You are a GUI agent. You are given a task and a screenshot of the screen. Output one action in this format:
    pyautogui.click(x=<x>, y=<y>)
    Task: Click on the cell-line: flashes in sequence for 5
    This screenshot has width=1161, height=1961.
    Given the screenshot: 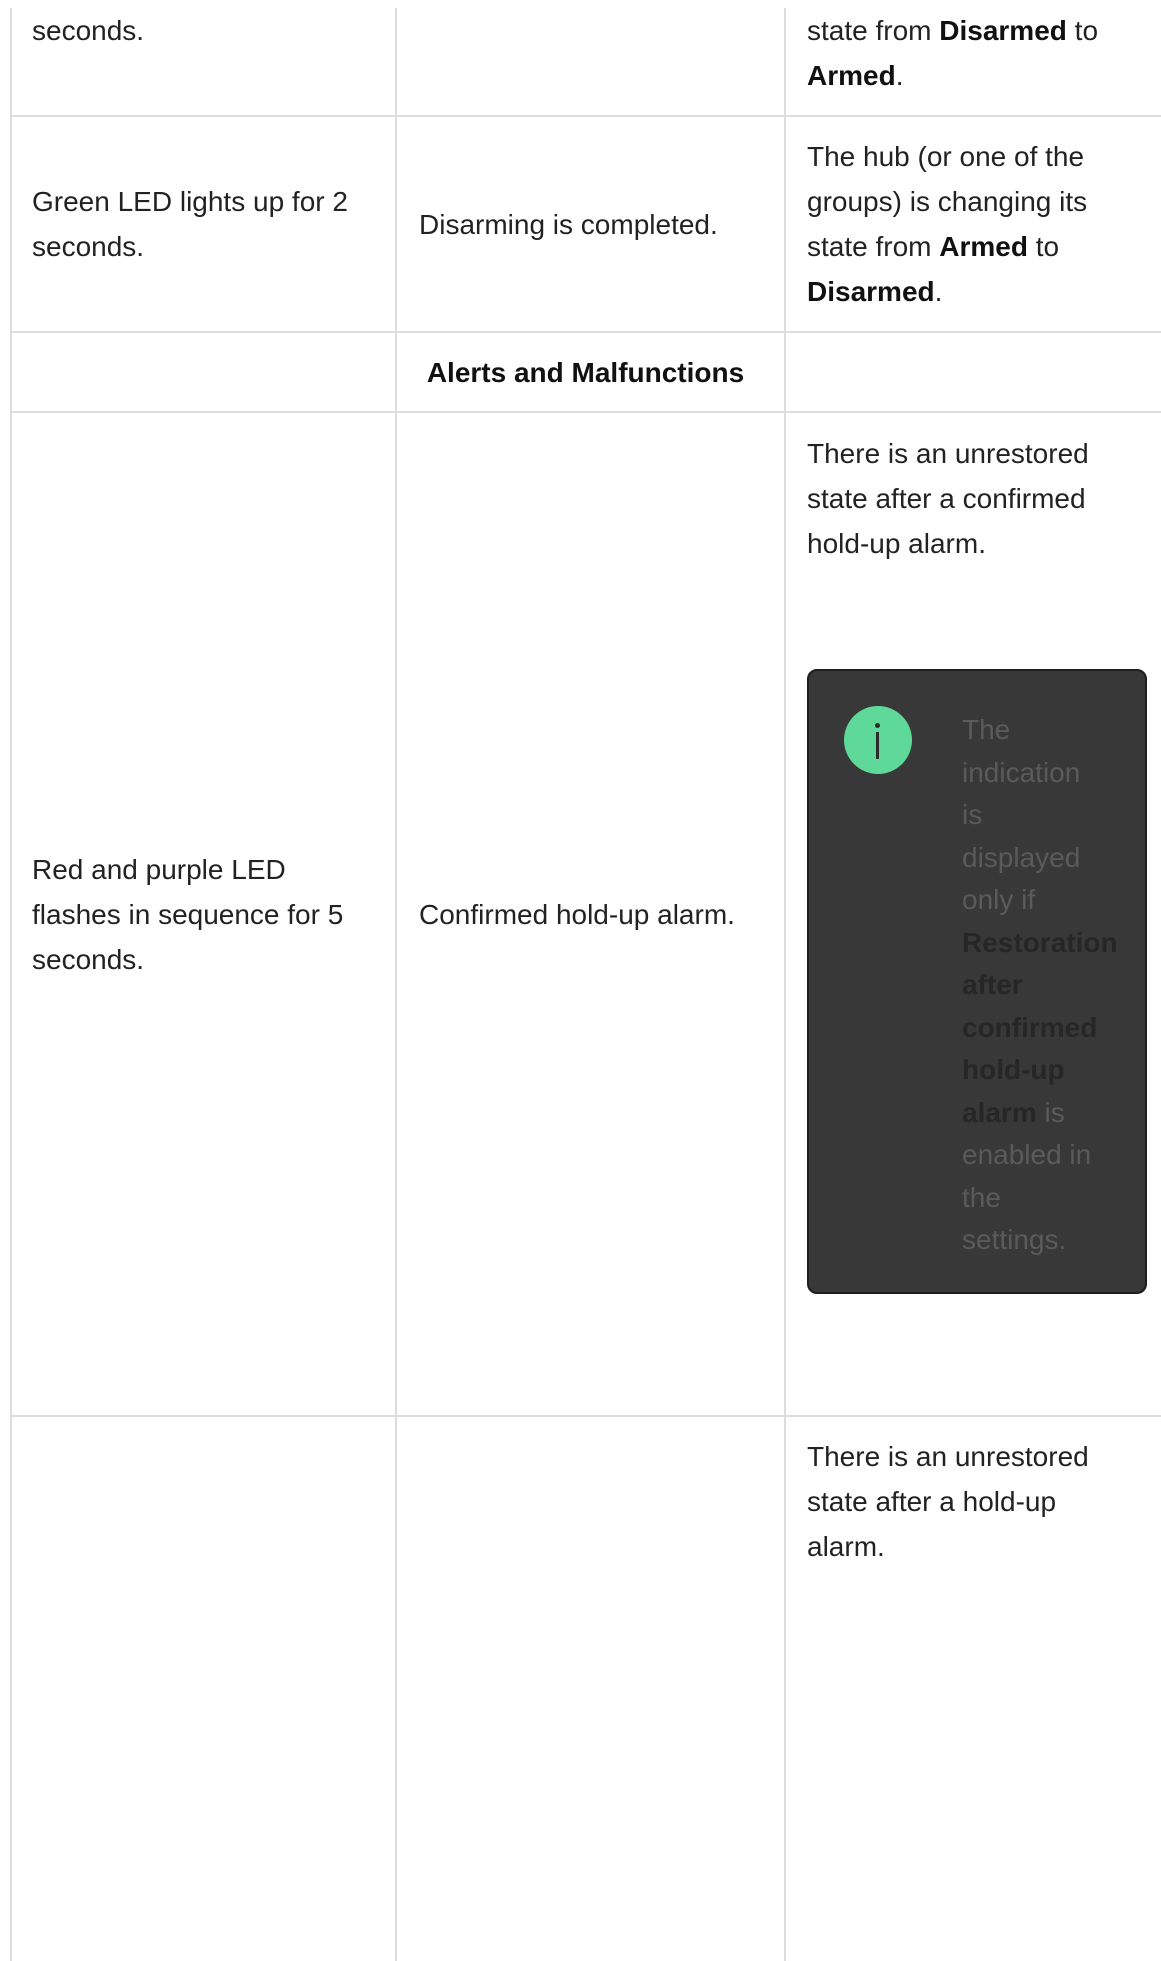 What is the action you would take?
    pyautogui.click(x=188, y=914)
    